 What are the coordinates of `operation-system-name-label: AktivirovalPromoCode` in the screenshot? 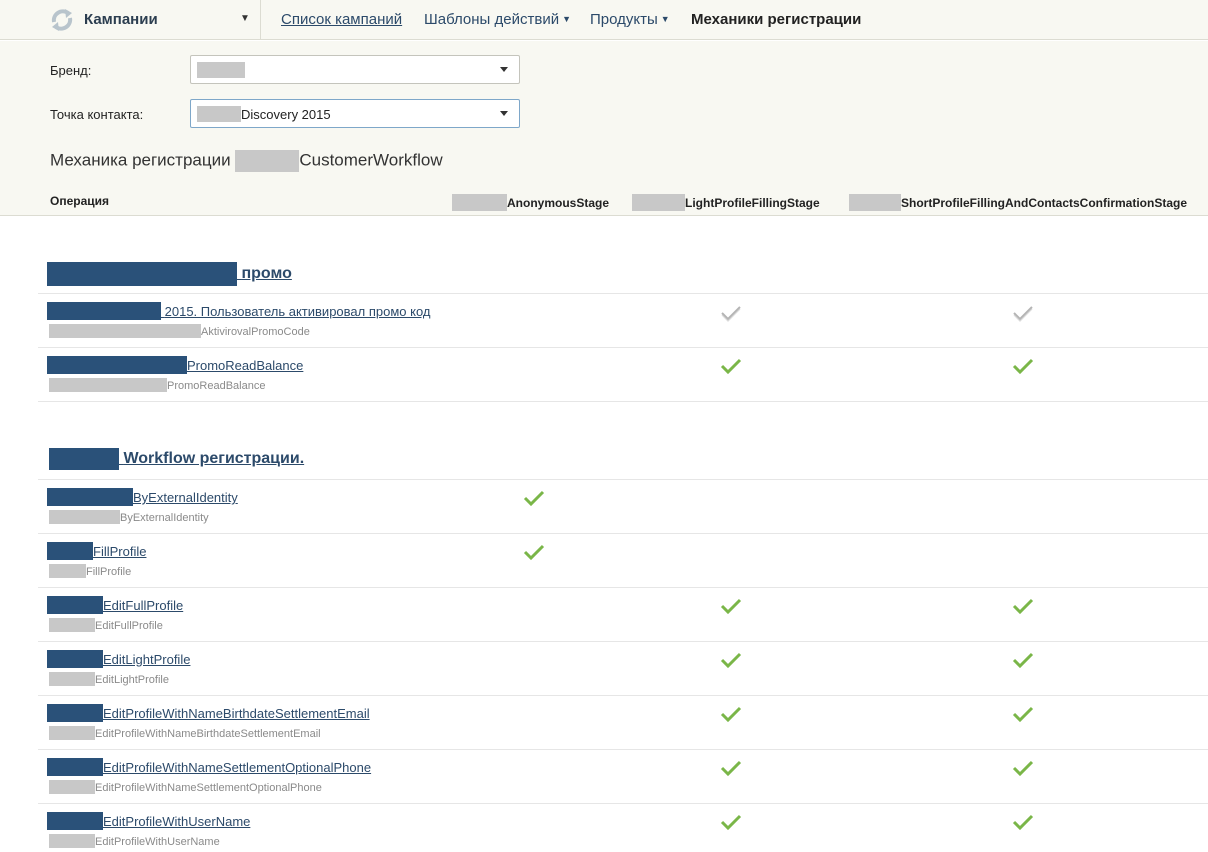 It's located at (255, 332).